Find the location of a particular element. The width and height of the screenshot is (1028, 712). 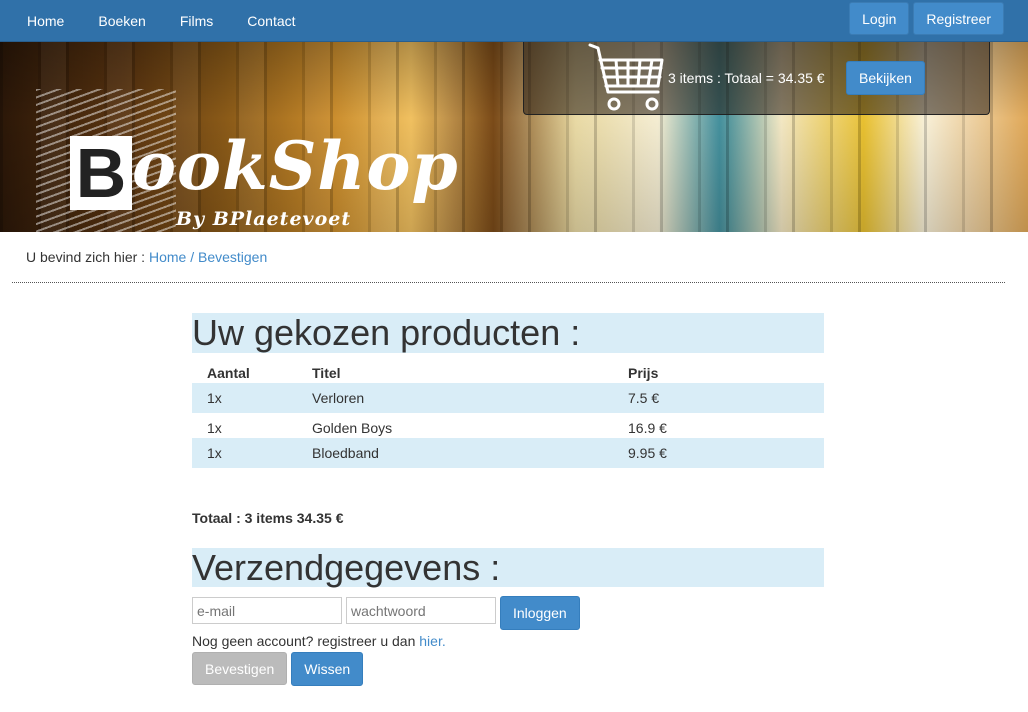

dotted-divider is located at coordinates (508, 282).